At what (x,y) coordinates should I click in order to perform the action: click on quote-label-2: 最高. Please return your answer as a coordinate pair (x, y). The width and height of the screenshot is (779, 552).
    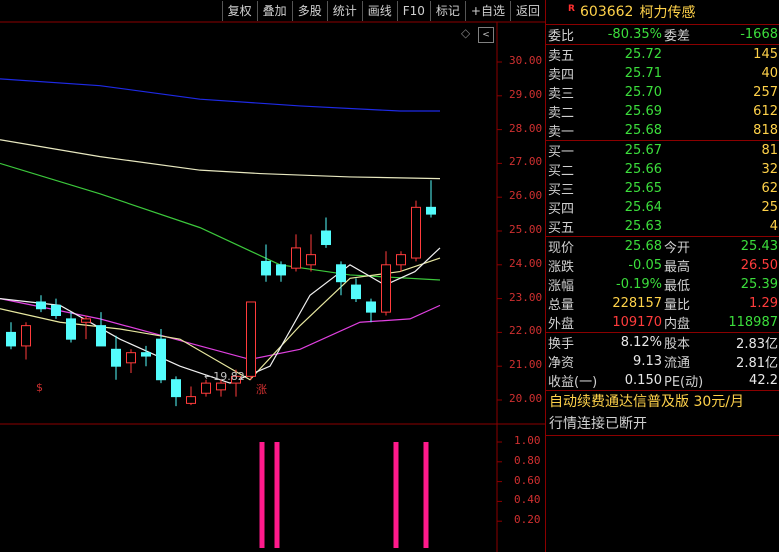
    Looking at the image, I should click on (677, 267).